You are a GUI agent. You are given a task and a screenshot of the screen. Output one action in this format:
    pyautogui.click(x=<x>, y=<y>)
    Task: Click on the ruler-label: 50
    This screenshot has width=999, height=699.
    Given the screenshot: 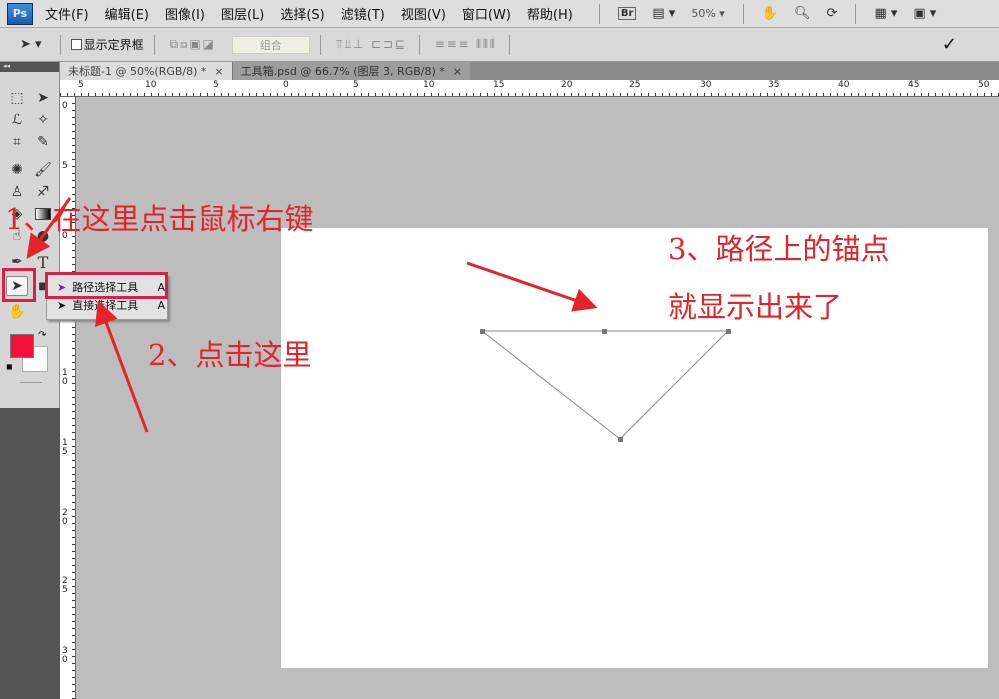 What is the action you would take?
    pyautogui.click(x=984, y=85)
    